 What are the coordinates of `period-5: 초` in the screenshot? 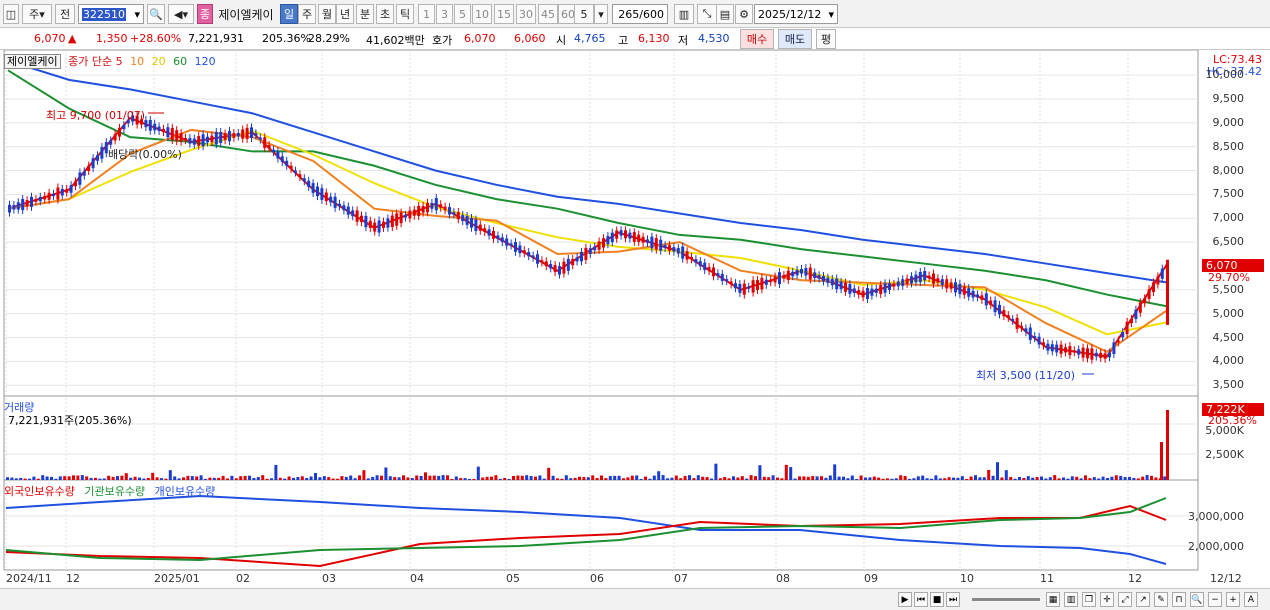 It's located at (385, 14).